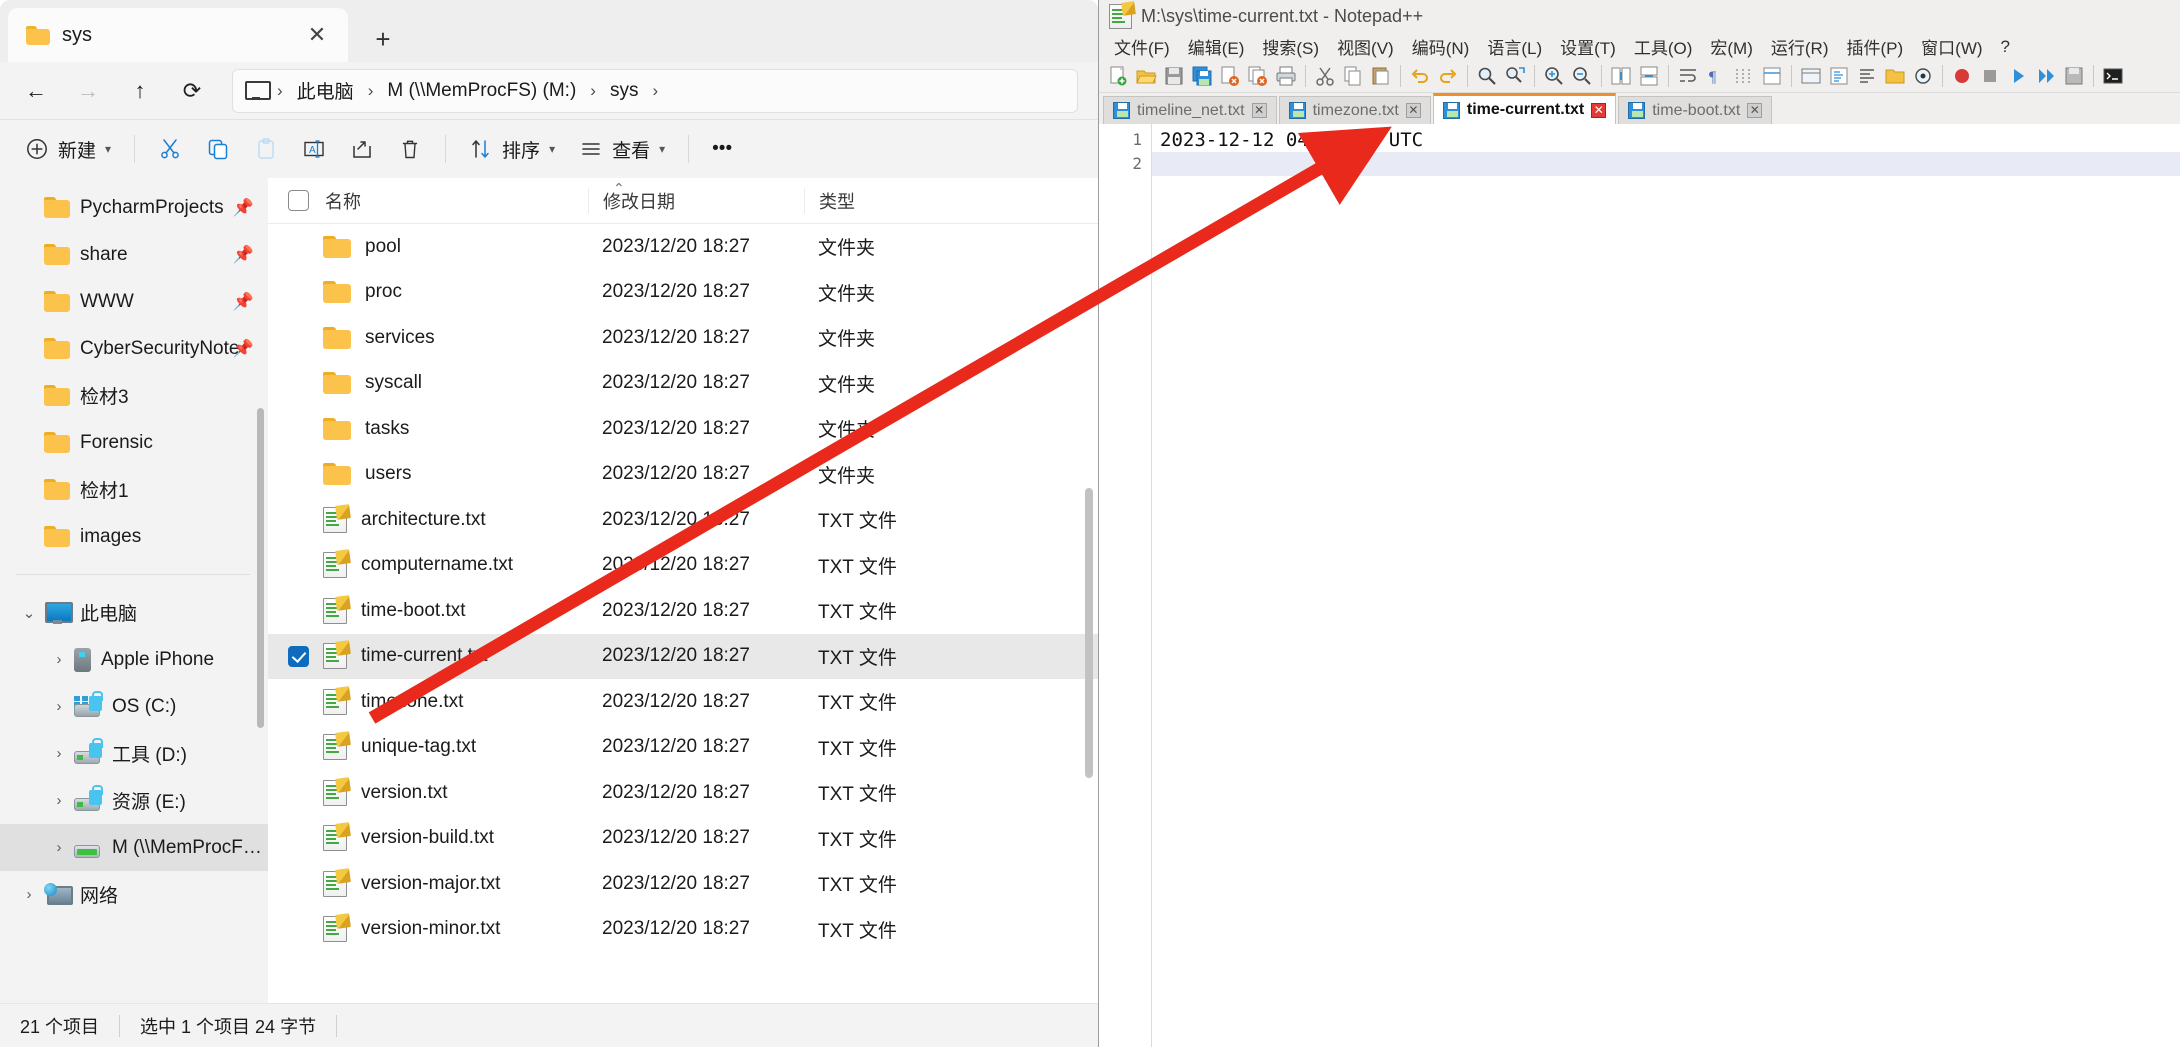 Image resolution: width=2180 pixels, height=1047 pixels. I want to click on table-row: version-build.txt 2023/12/20 18:27 TXT 文件, so click(683, 839).